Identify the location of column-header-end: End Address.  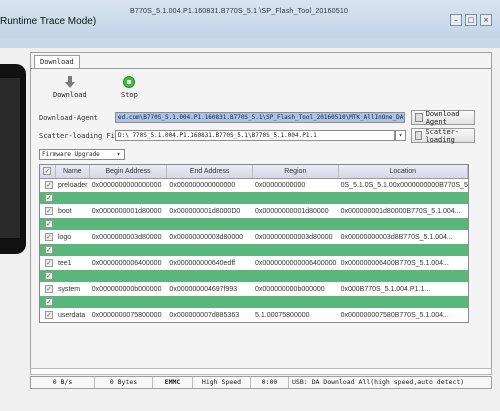
(210, 171).